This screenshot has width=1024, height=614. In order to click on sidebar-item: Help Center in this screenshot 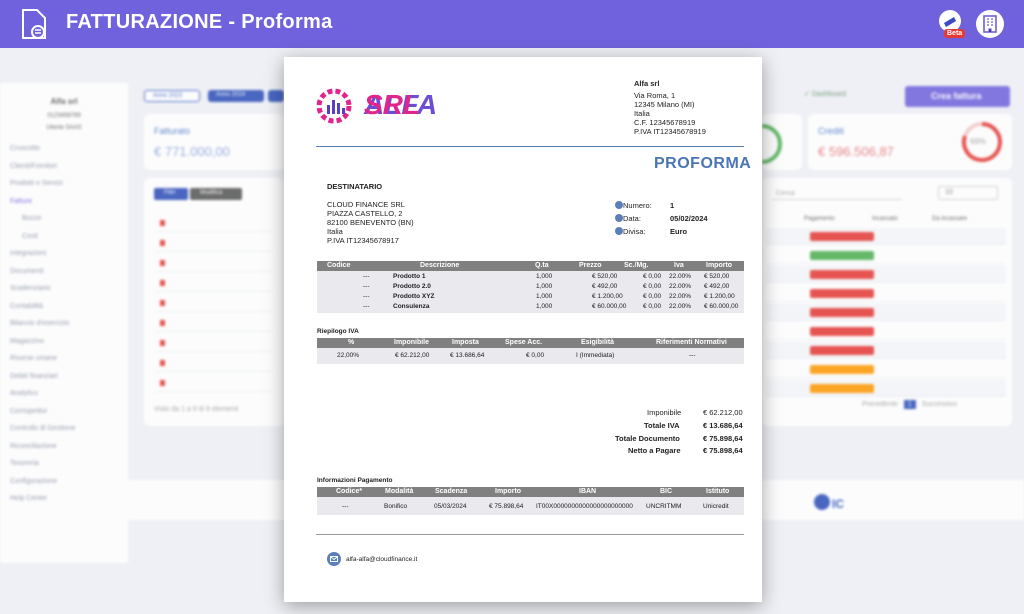, I will do `click(28, 498)`.